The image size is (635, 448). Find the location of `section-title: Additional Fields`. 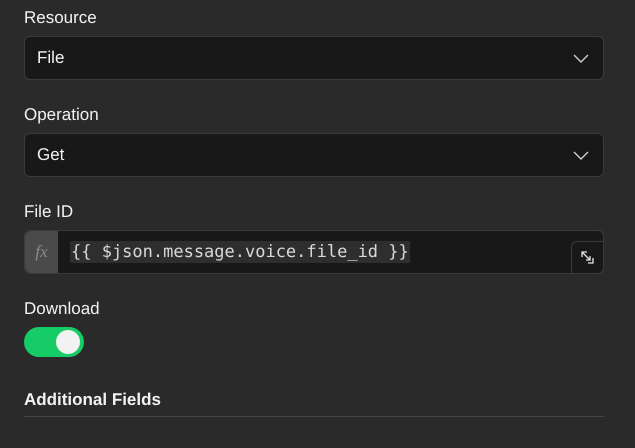

section-title: Additional Fields is located at coordinates (314, 403).